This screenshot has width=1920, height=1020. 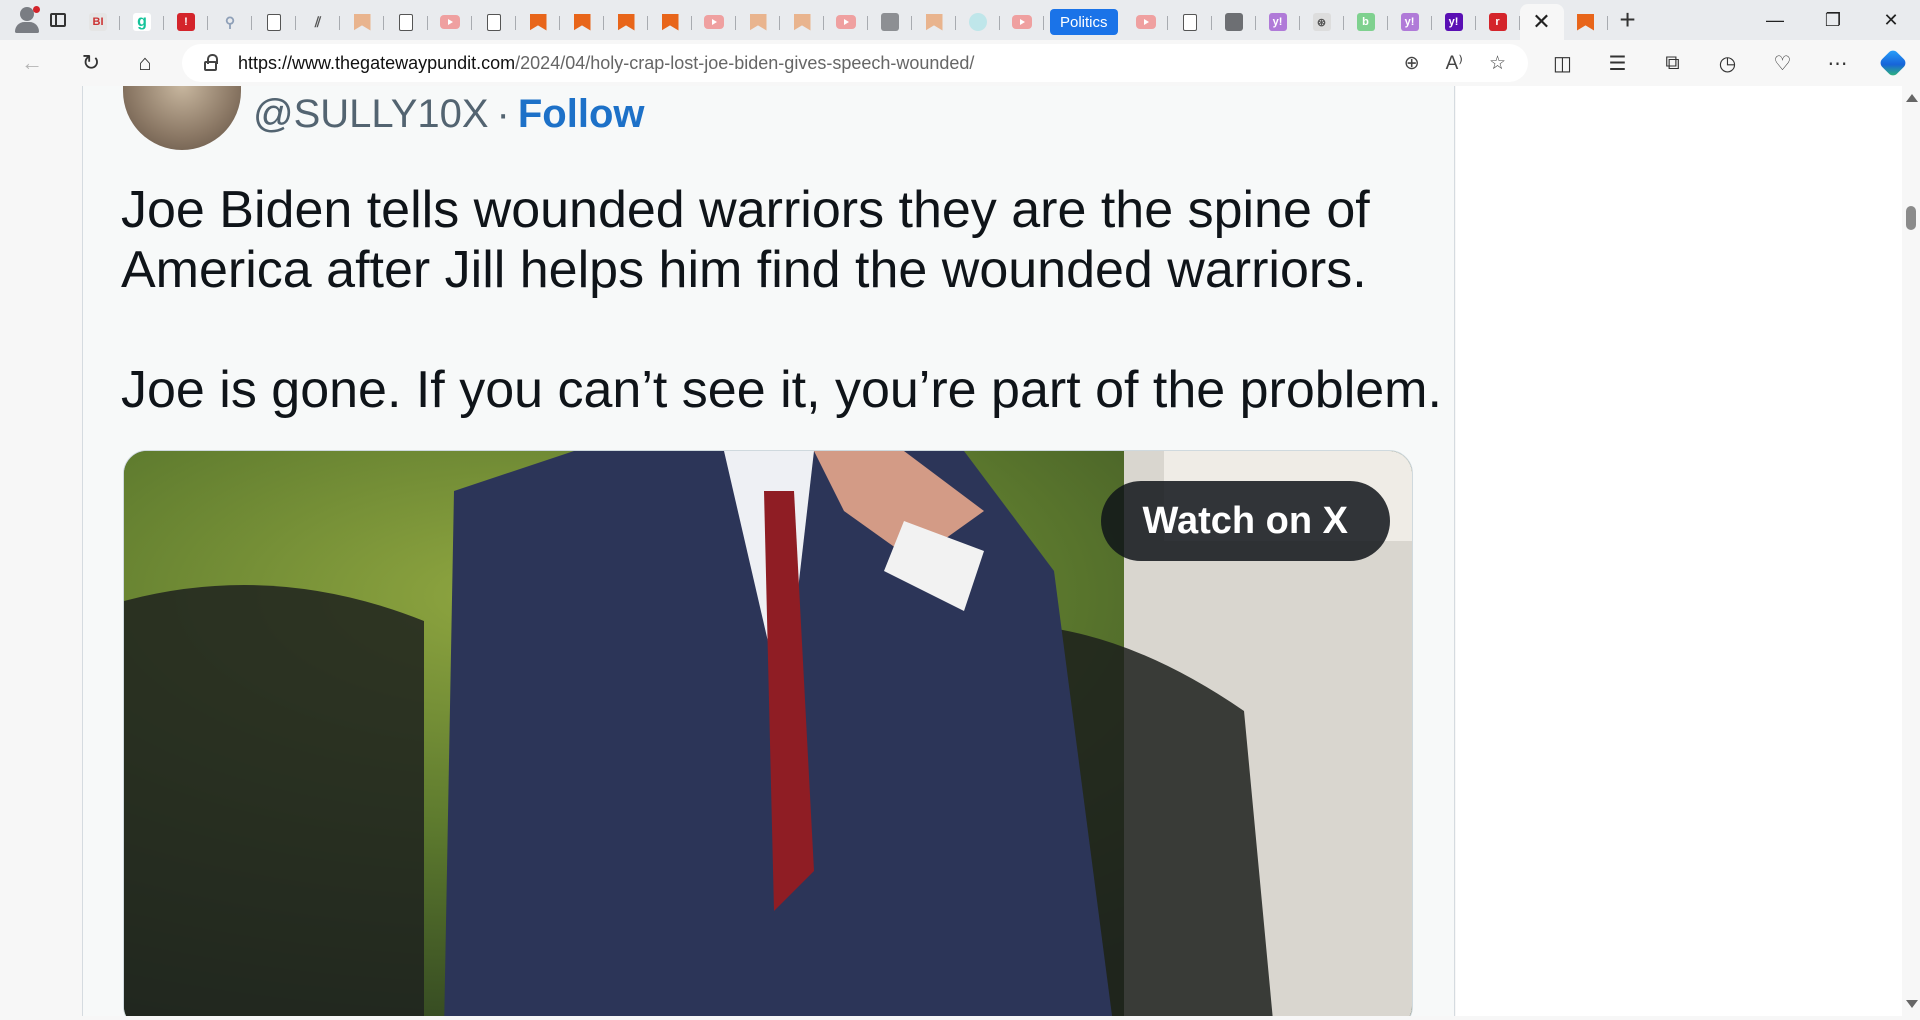 I want to click on window-controls: — ❐ ✕, so click(x=1833, y=20).